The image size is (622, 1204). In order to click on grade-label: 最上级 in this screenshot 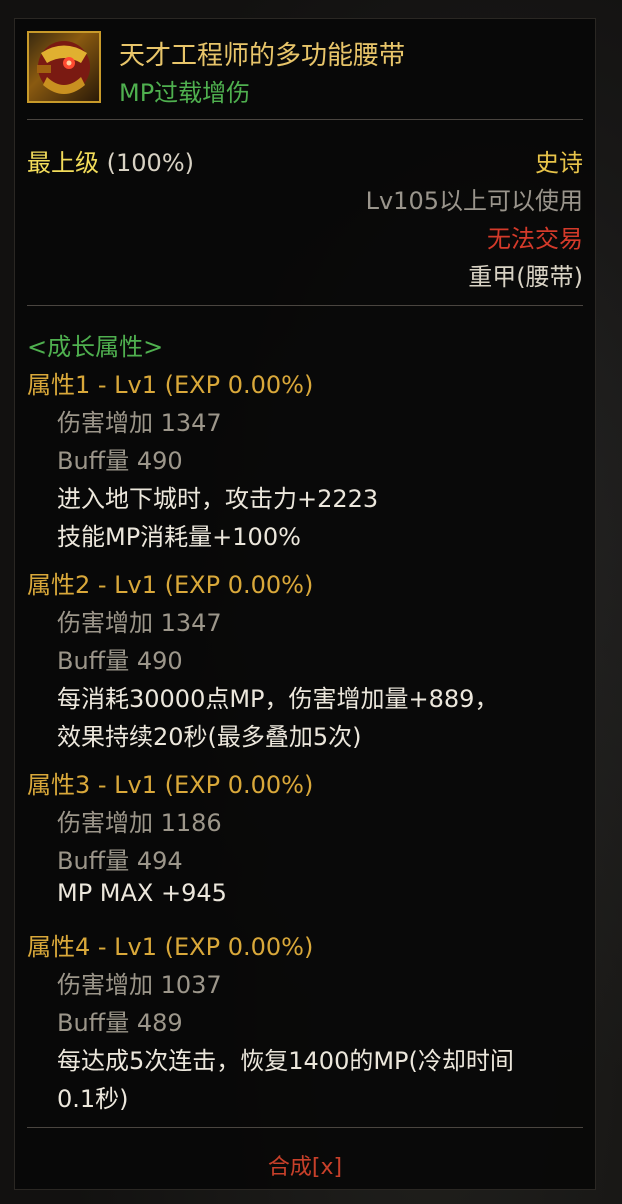, I will do `click(63, 163)`.